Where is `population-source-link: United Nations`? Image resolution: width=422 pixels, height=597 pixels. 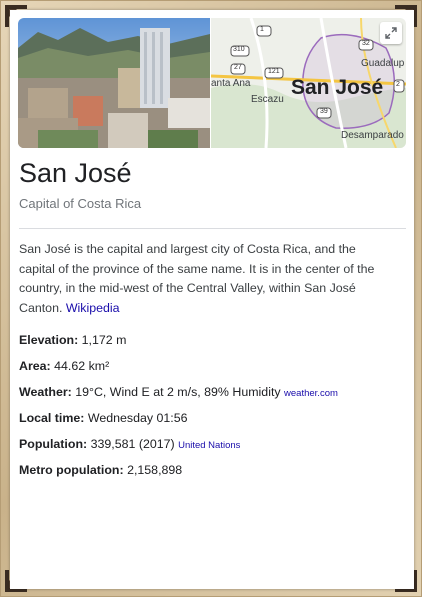
population-source-link: United Nations is located at coordinates (209, 445).